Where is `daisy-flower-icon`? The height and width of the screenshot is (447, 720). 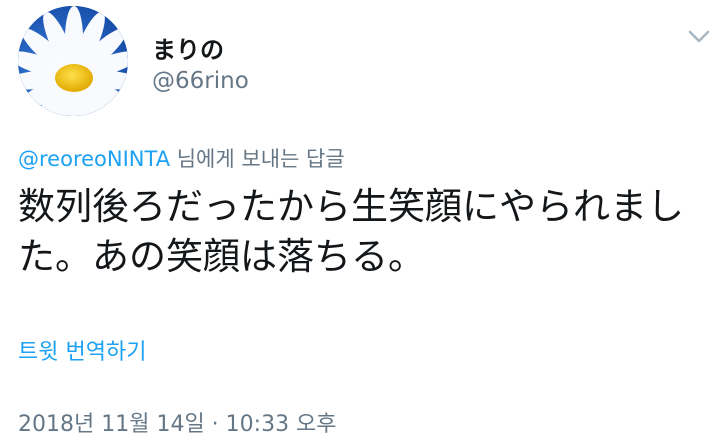
daisy-flower-icon is located at coordinates (73, 61).